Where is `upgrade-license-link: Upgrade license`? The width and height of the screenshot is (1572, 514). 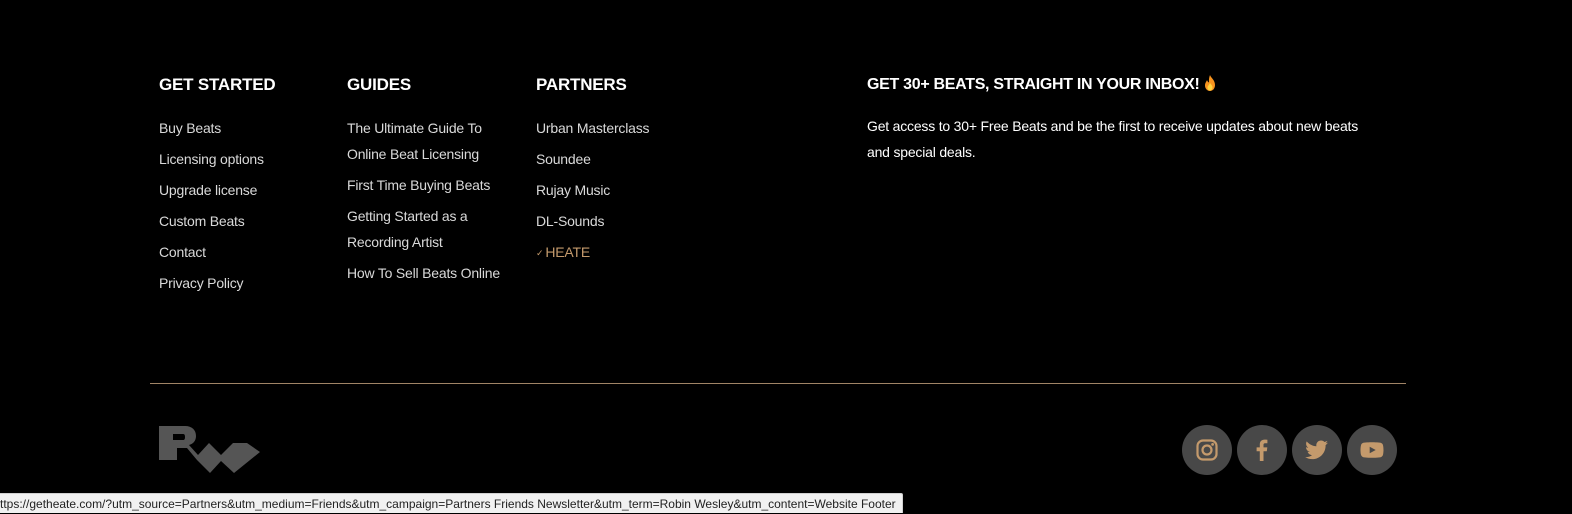 upgrade-license-link: Upgrade license is located at coordinates (208, 190).